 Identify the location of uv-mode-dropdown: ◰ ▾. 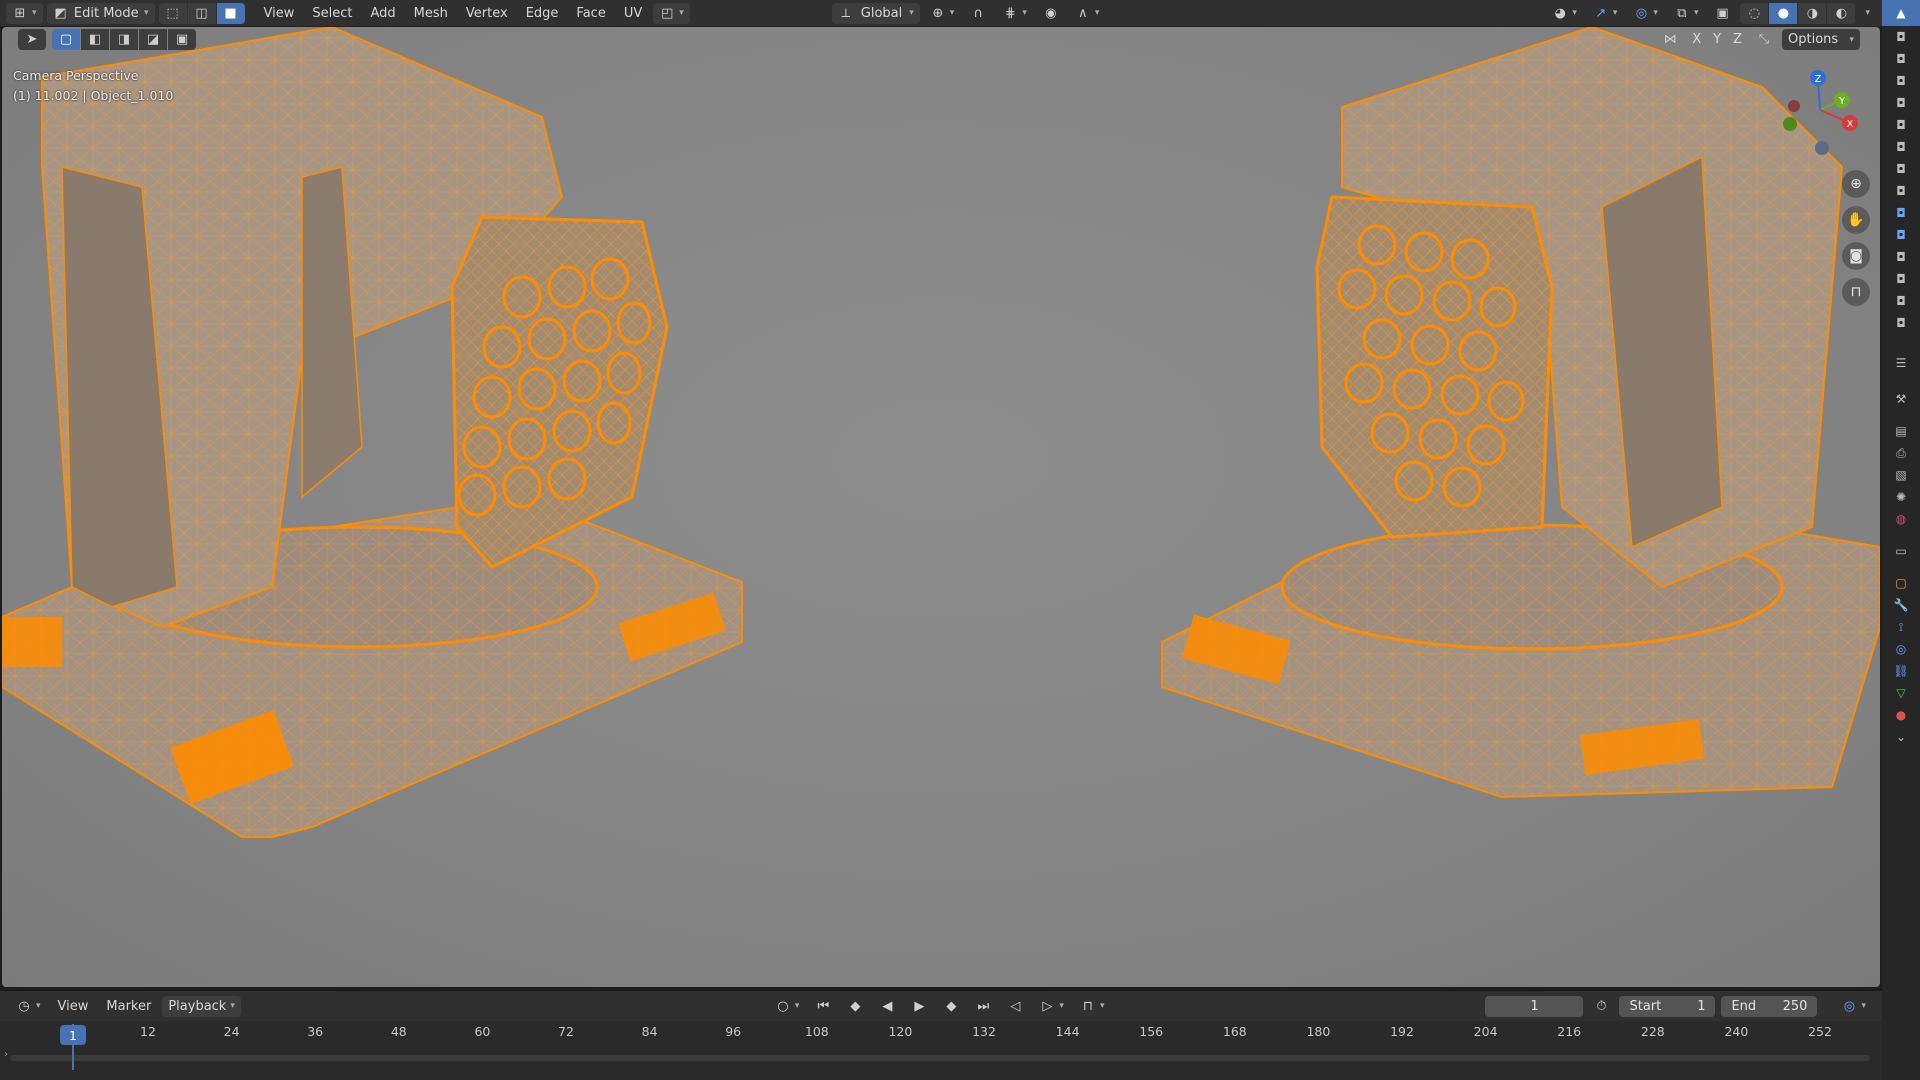
(671, 13).